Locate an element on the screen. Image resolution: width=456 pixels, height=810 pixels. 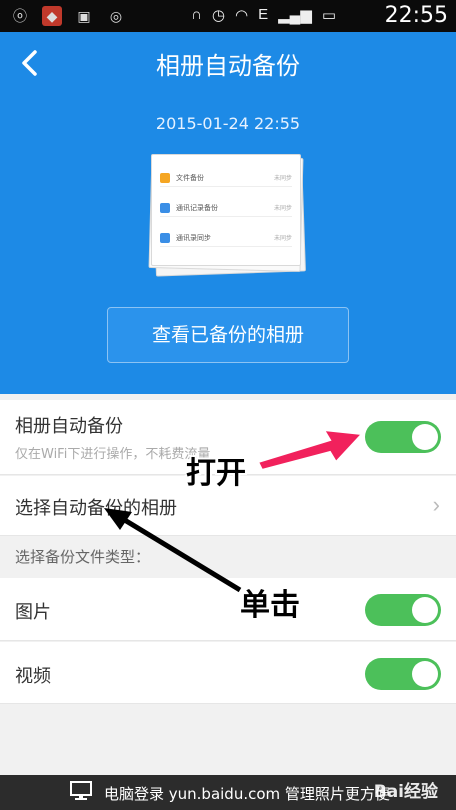
file-icon is located at coordinates (165, 177).